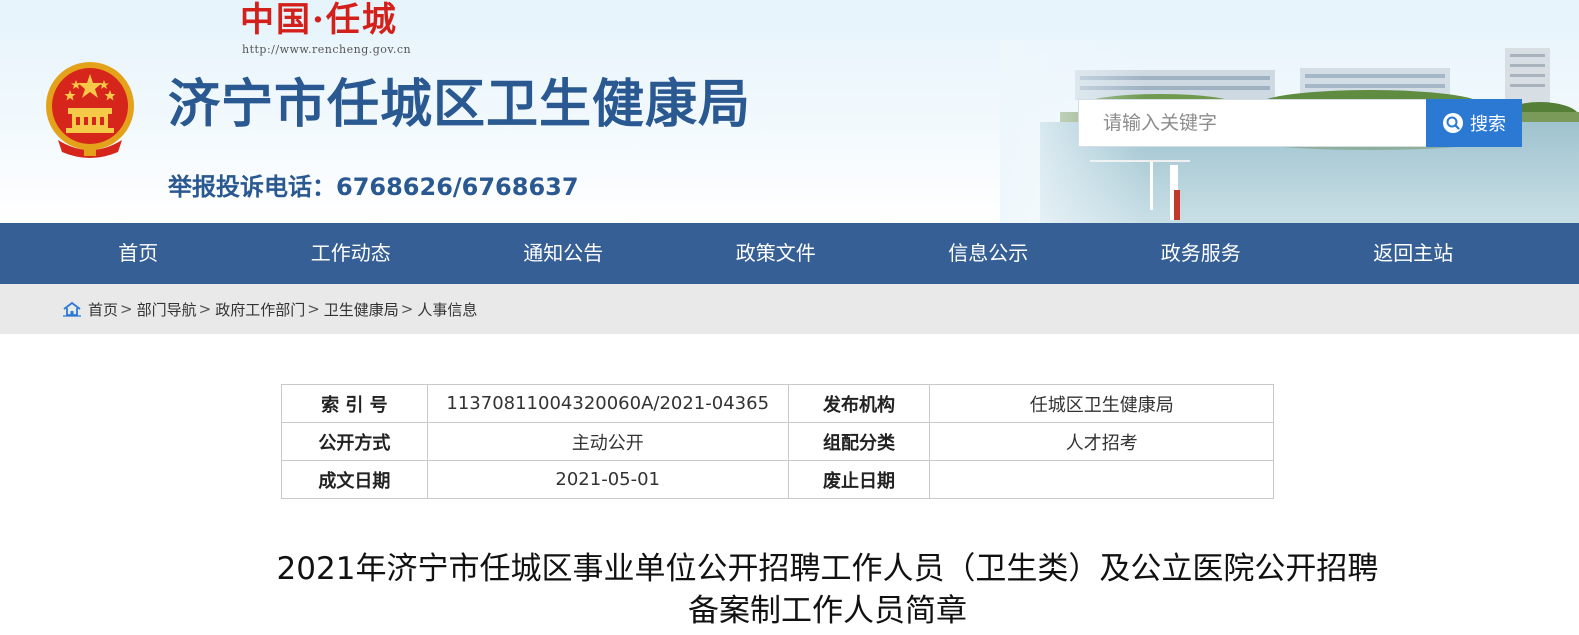 This screenshot has height=635, width=1579. Describe the element at coordinates (1413, 253) in the screenshot. I see `nav-item-main-site: 返回主站` at that location.